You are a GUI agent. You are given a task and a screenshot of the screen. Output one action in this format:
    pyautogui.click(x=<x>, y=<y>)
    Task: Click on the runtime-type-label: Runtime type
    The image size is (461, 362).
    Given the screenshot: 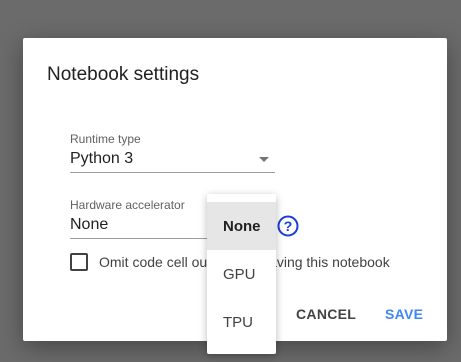 What is the action you would take?
    pyautogui.click(x=105, y=139)
    